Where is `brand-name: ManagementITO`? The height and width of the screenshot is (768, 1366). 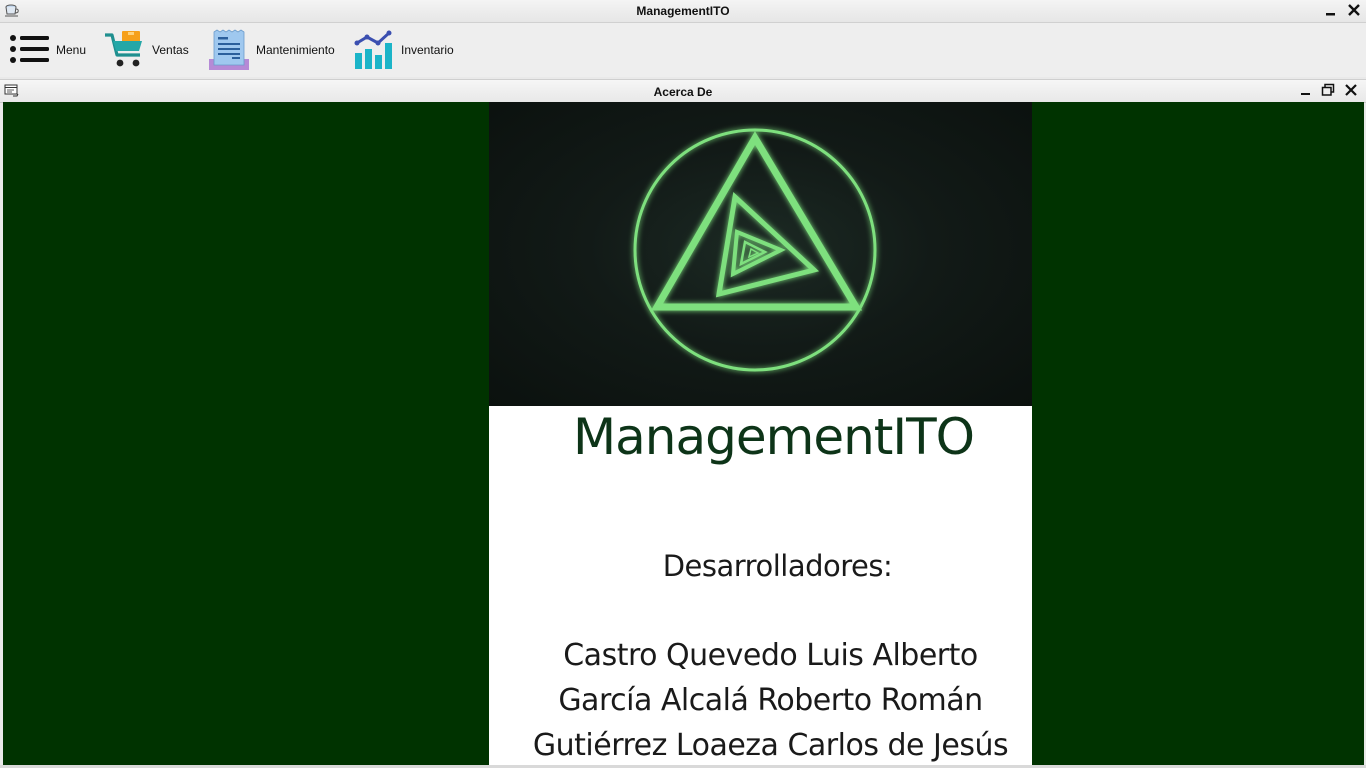 brand-name: ManagementITO is located at coordinates (774, 437).